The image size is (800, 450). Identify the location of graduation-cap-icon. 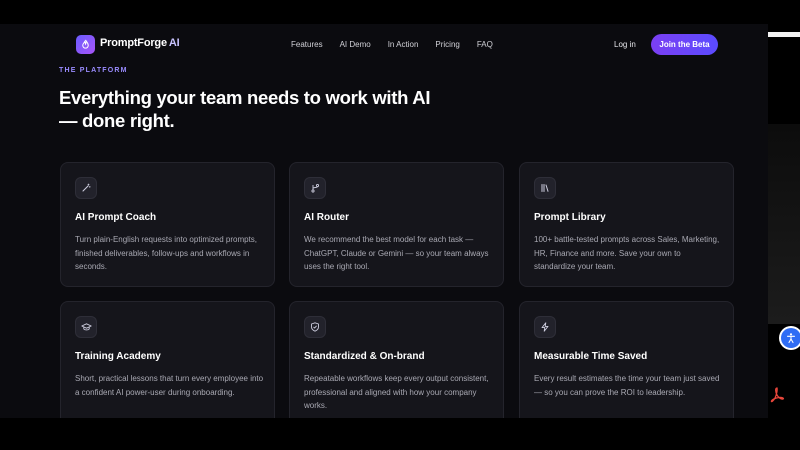
(86, 327).